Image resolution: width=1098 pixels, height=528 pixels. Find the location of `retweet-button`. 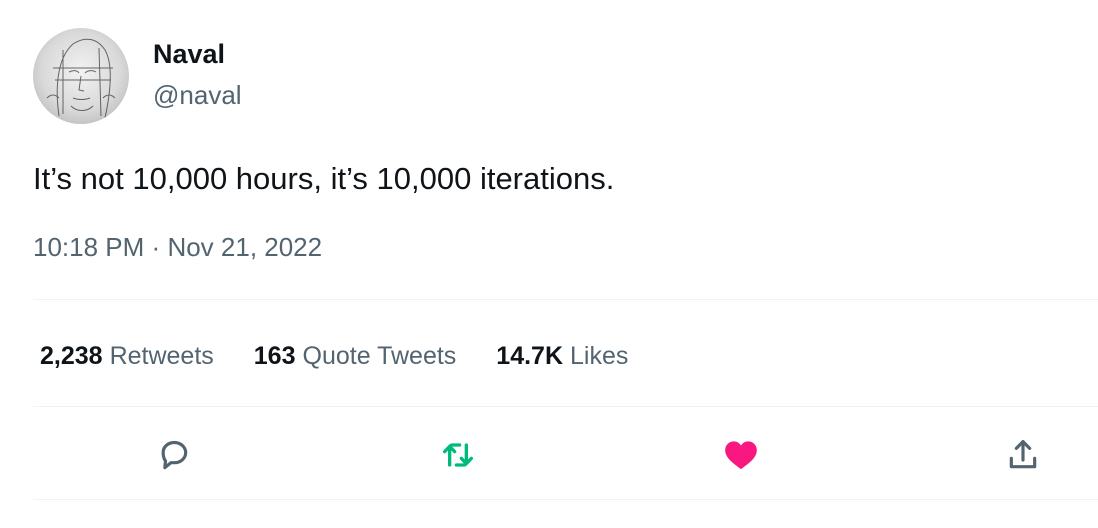

retweet-button is located at coordinates (458, 455).